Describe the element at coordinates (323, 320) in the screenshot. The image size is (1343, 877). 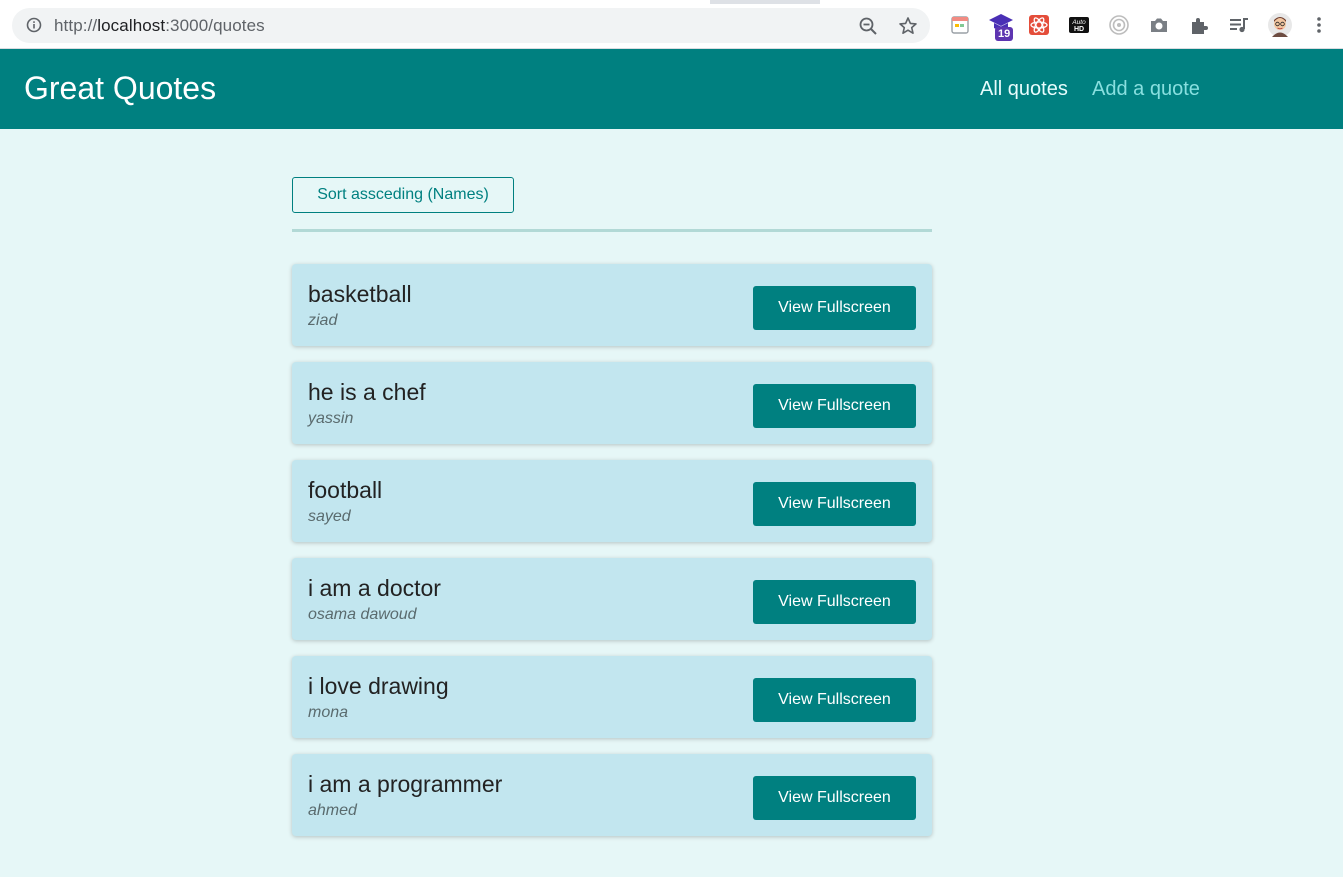
I see `quote-author: ziad` at that location.